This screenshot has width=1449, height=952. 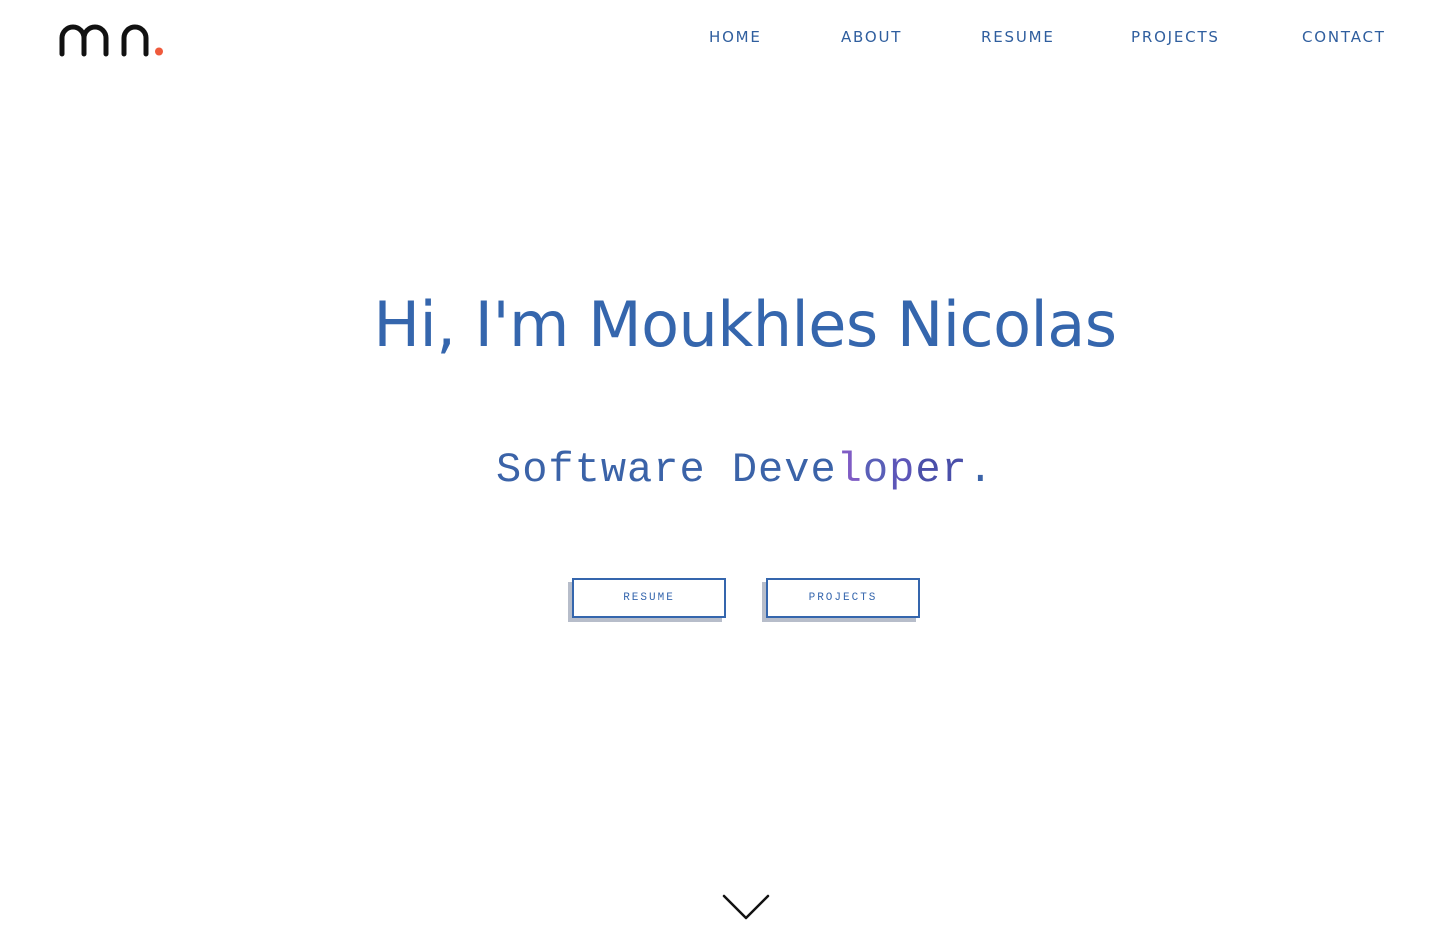 What do you see at coordinates (1175, 37) in the screenshot?
I see `nav-projects-link: PROJECTS` at bounding box center [1175, 37].